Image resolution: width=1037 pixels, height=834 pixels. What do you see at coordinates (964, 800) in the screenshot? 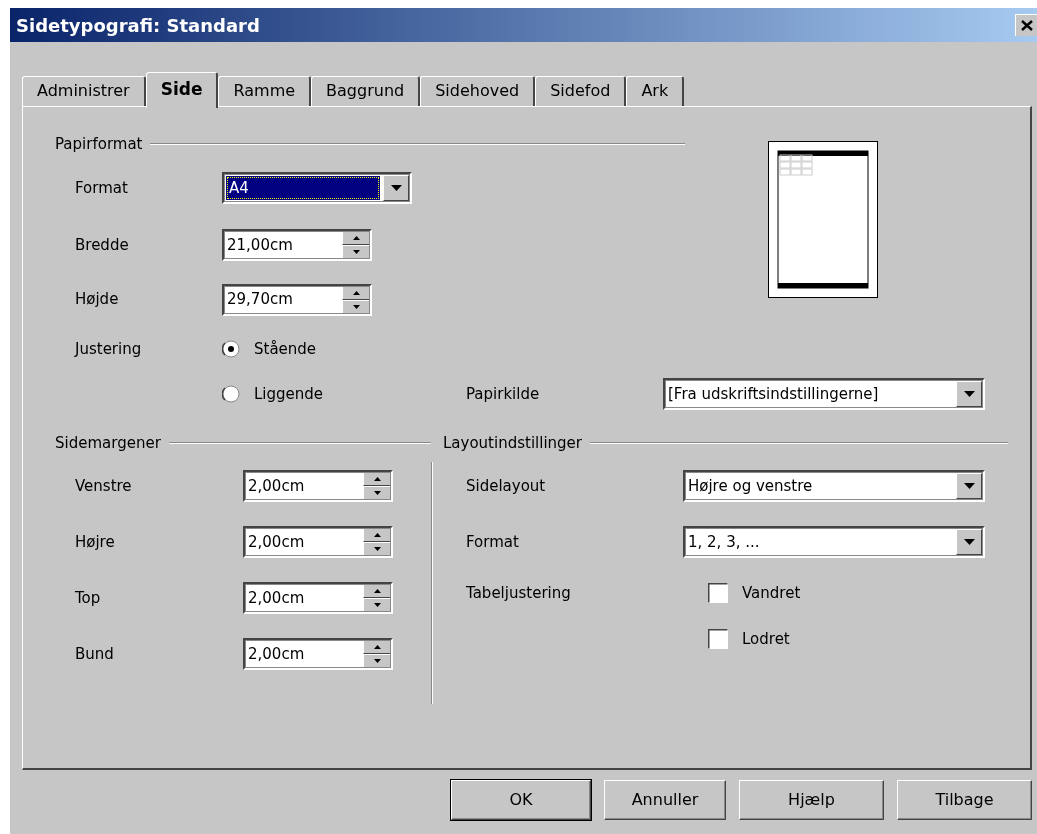
I see `dialog-button: Tilbage` at bounding box center [964, 800].